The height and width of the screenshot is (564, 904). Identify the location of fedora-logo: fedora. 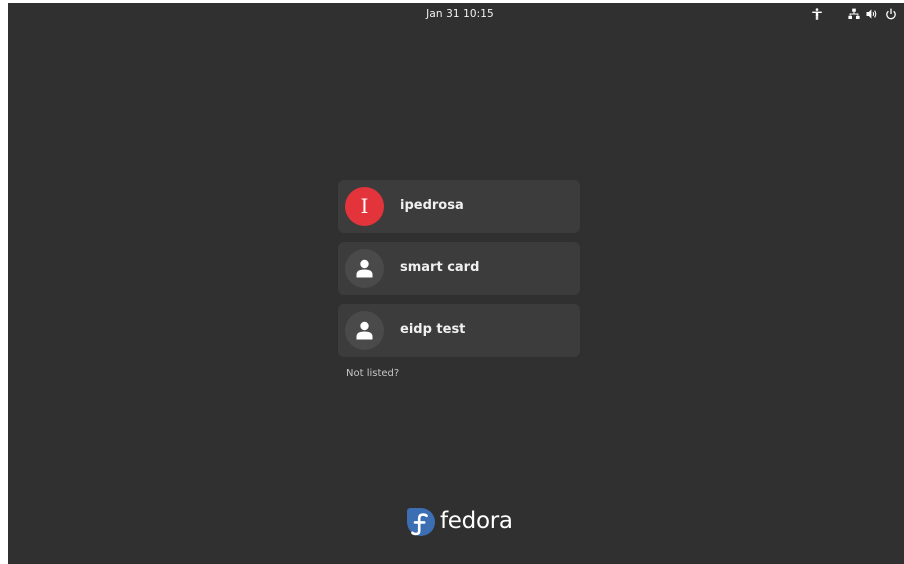
(466, 523).